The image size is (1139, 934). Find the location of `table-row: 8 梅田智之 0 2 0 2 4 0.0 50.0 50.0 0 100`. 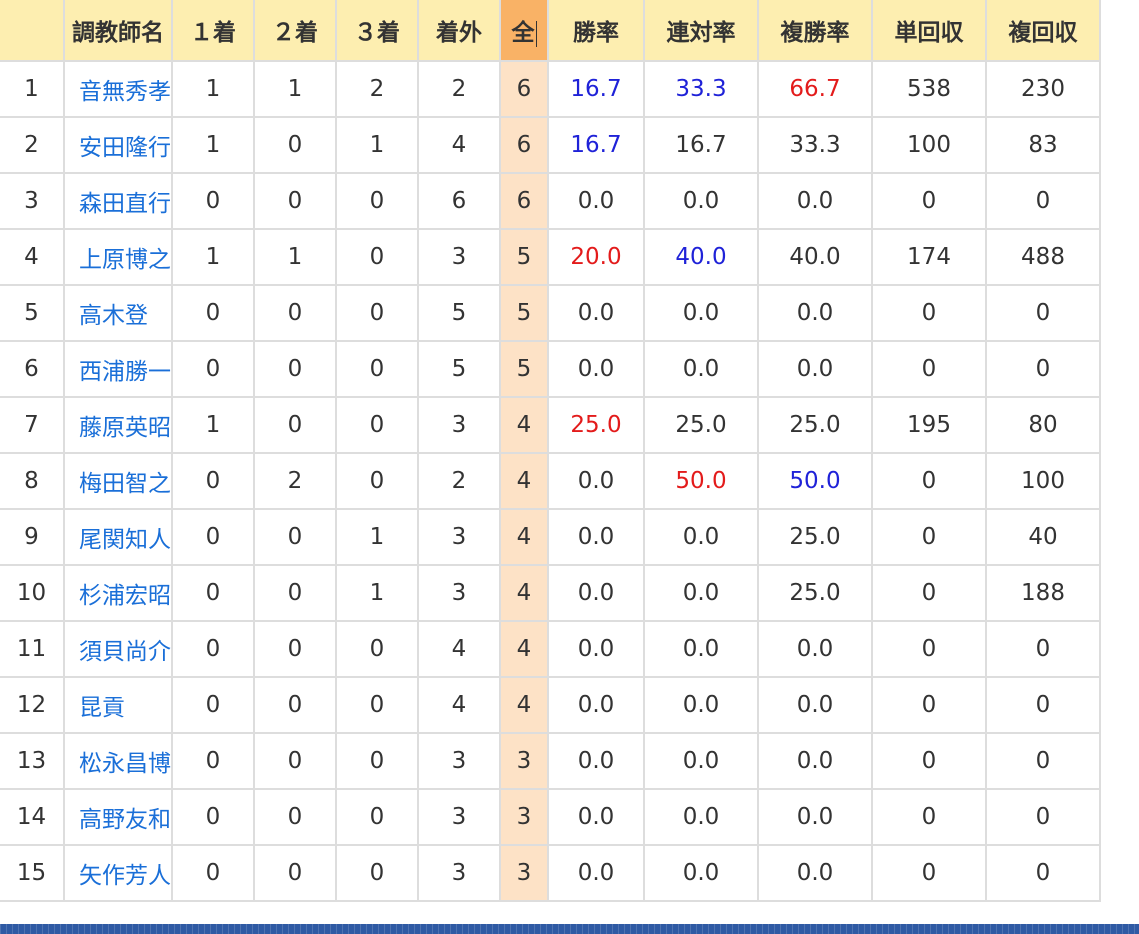

table-row: 8 梅田智之 0 2 0 2 4 0.0 50.0 50.0 0 100 is located at coordinates (550, 481).